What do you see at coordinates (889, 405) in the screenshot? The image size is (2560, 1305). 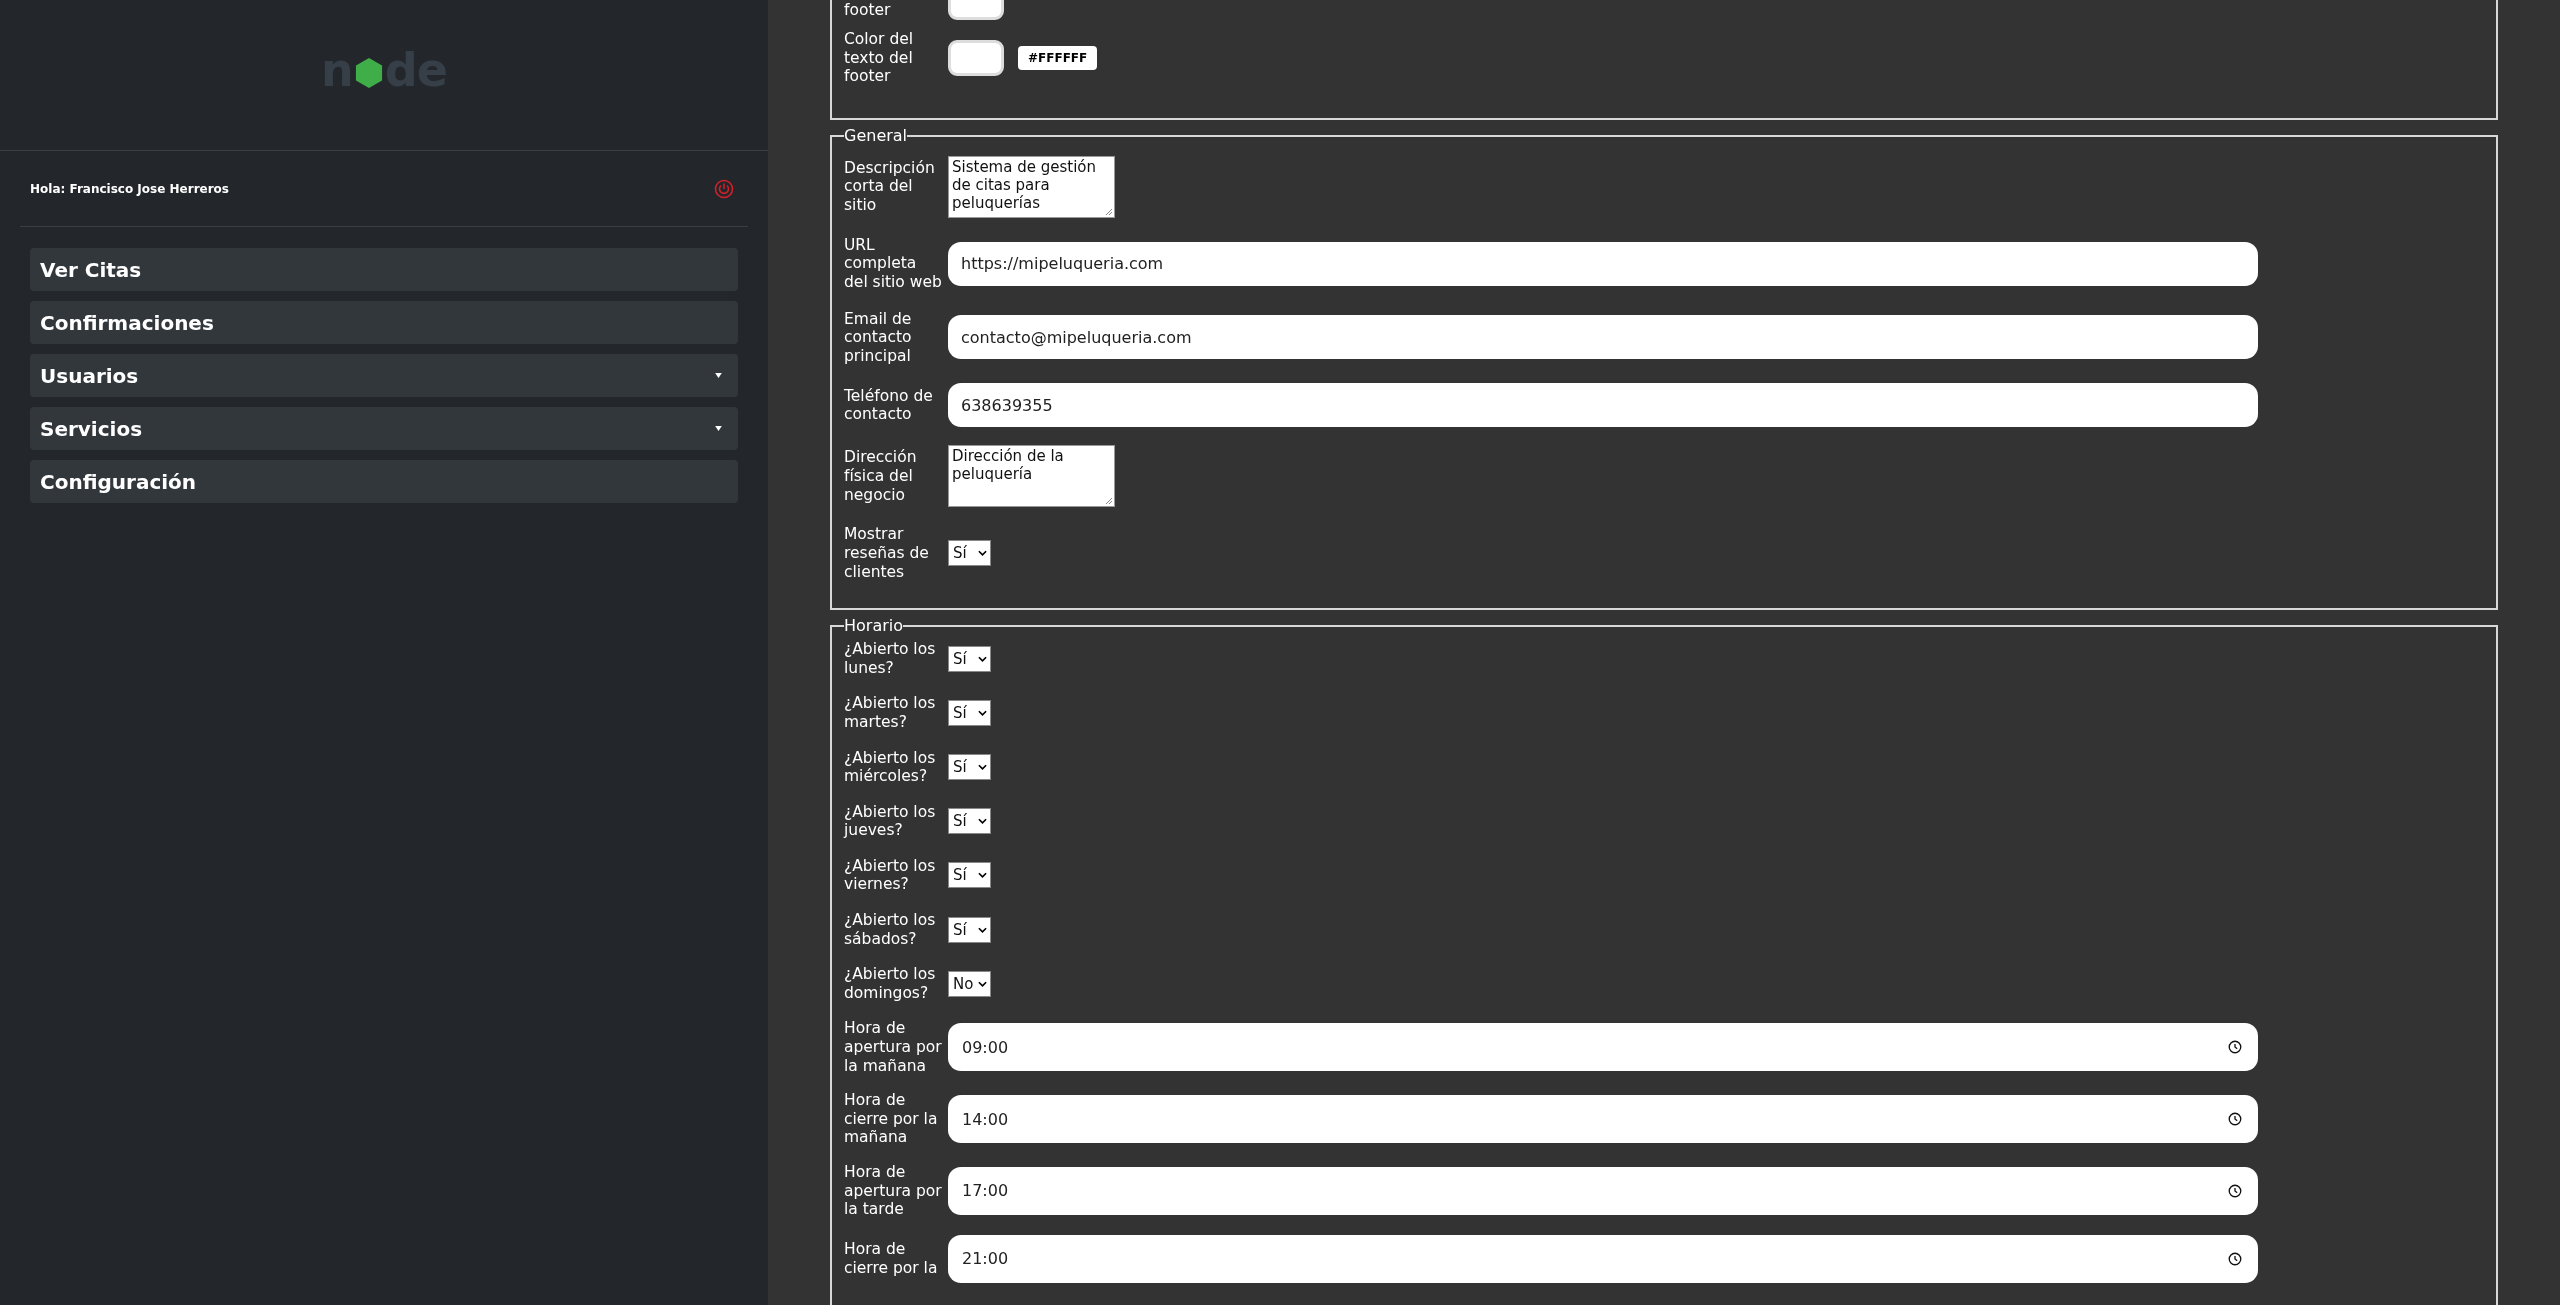 I see `field-label: Teléfono de contacto` at bounding box center [889, 405].